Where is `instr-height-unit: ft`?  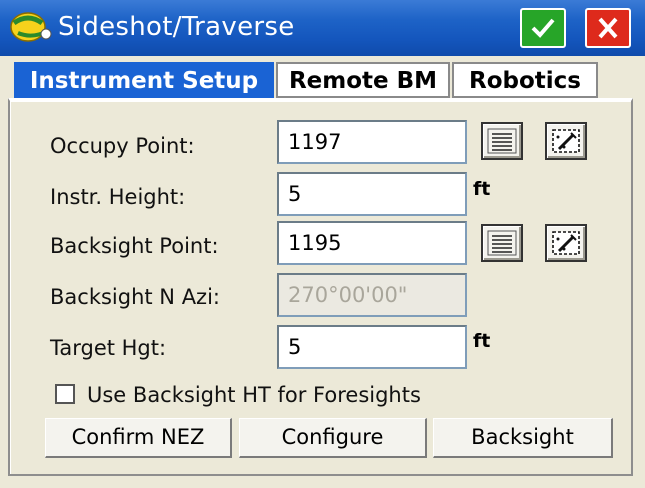 instr-height-unit: ft is located at coordinates (482, 189).